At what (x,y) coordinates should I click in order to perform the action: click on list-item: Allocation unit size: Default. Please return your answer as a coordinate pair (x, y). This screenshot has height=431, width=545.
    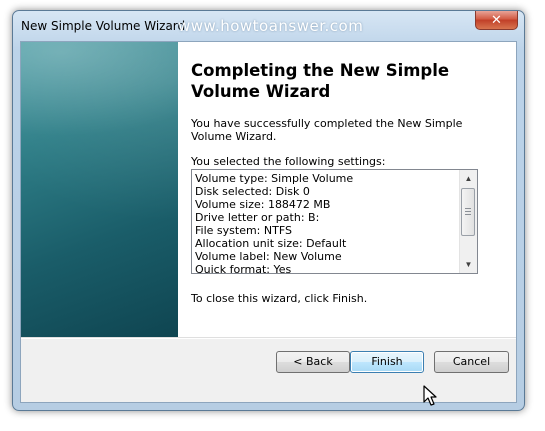
    Looking at the image, I should click on (271, 243).